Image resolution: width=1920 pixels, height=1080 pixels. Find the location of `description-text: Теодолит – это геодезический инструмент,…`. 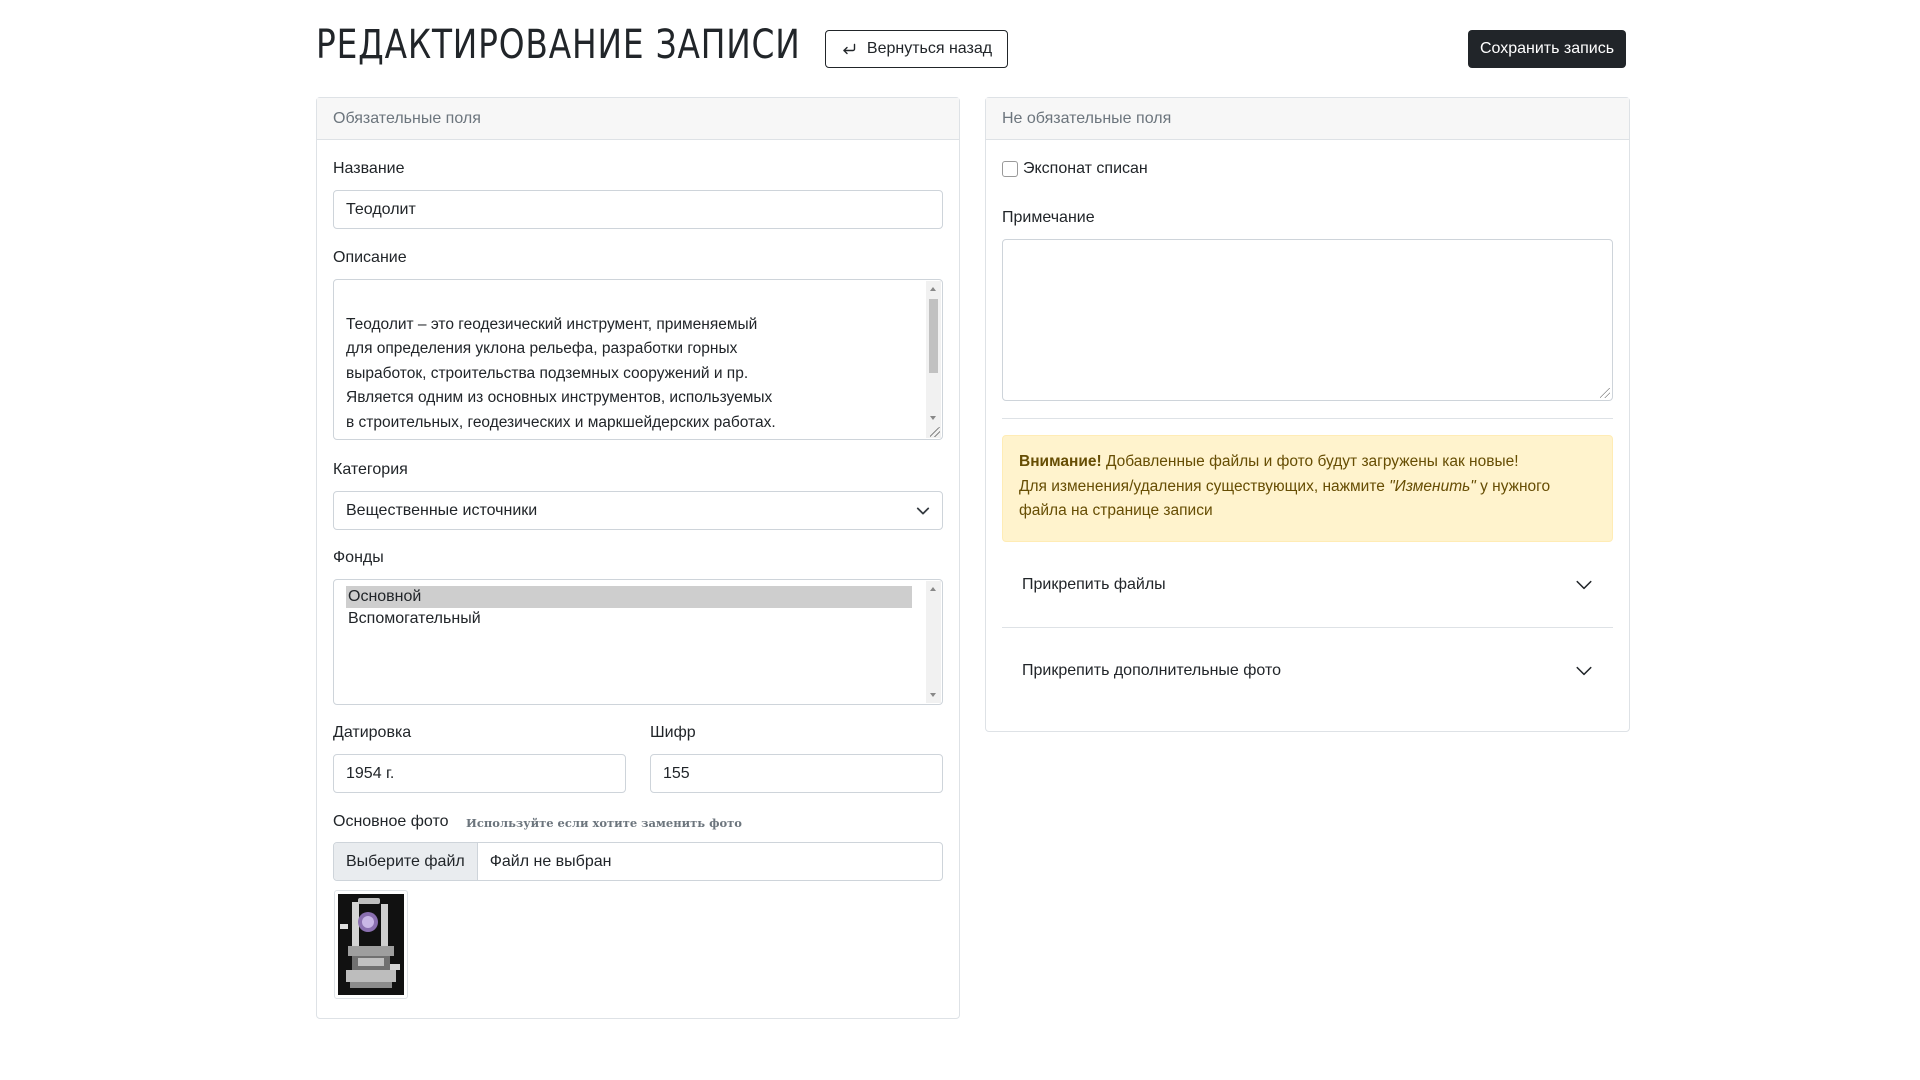

description-text: Теодолит – это геодезический инструмент,… is located at coordinates (561, 377).